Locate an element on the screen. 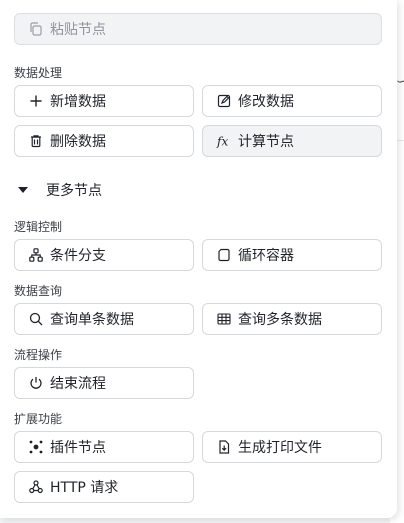 The image size is (404, 523). plugin-icon is located at coordinates (36, 447).